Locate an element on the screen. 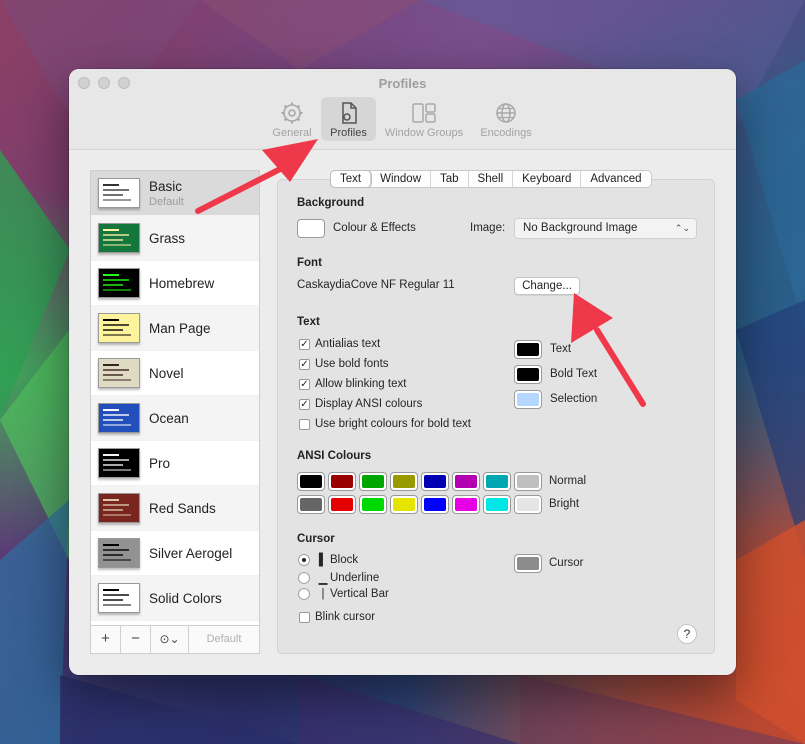  profile-item-pro: Pro is located at coordinates (175, 463).